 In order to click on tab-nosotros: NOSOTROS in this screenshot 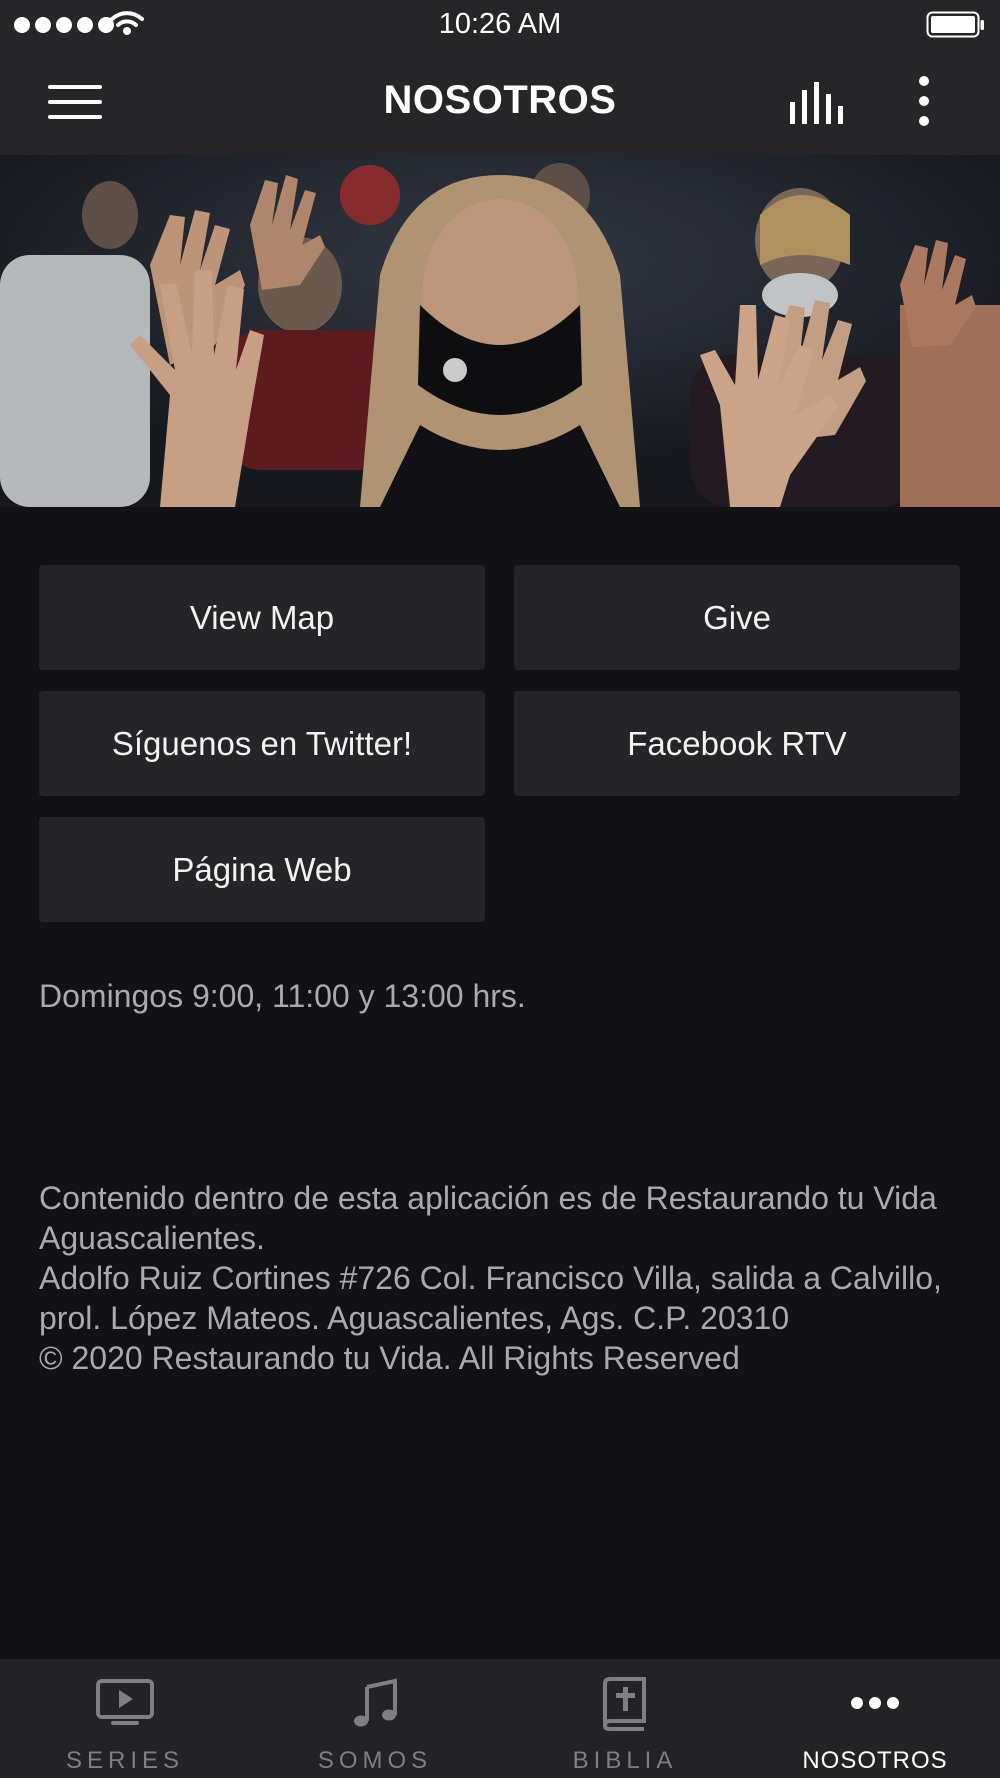, I will do `click(875, 1718)`.